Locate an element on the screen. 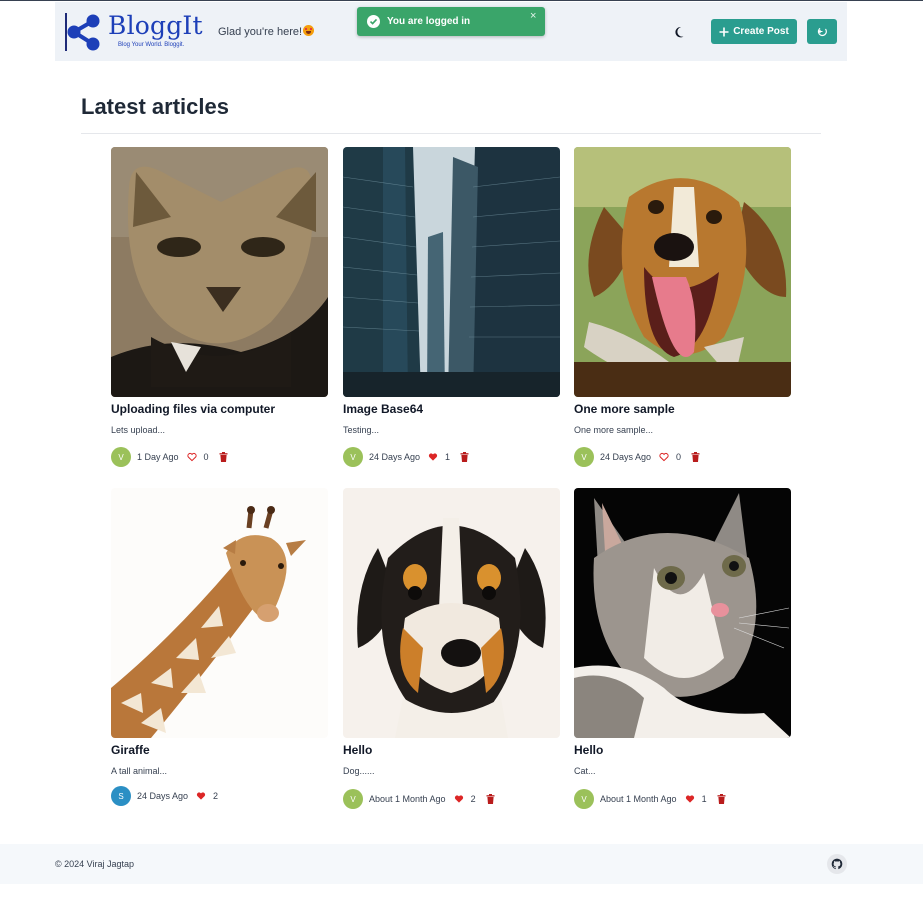  article-image-giraffe is located at coordinates (219, 613).